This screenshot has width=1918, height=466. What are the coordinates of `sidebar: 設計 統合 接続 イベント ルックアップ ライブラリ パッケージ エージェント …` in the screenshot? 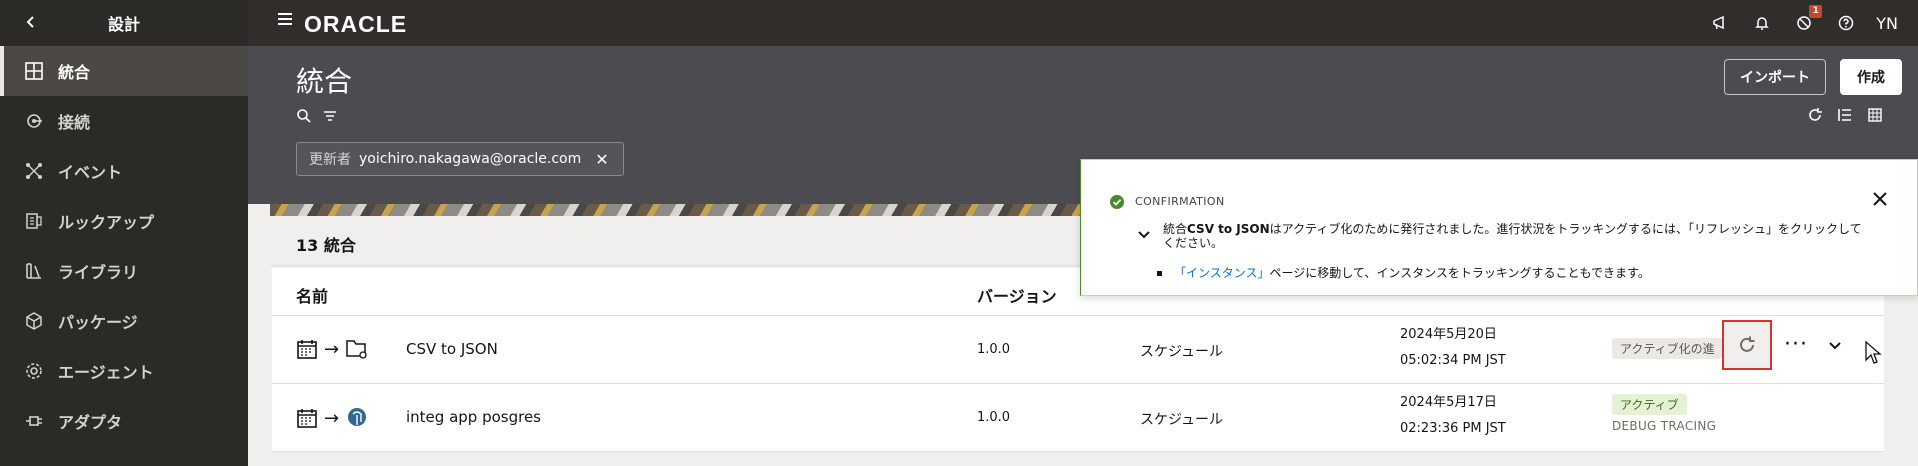 It's located at (124, 233).